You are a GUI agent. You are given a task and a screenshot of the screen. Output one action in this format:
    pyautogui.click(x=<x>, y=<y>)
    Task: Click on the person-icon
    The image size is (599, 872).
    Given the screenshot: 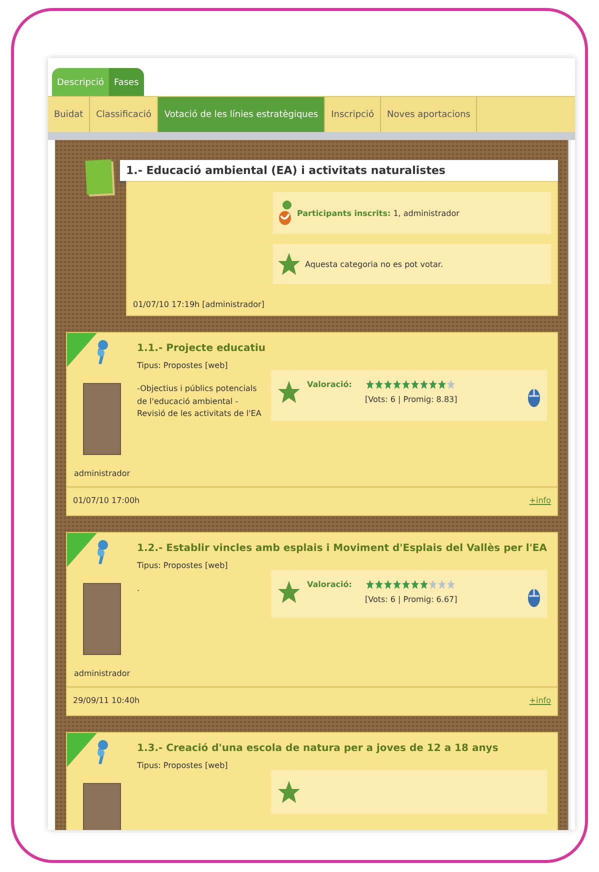 What is the action you would take?
    pyautogui.click(x=285, y=213)
    